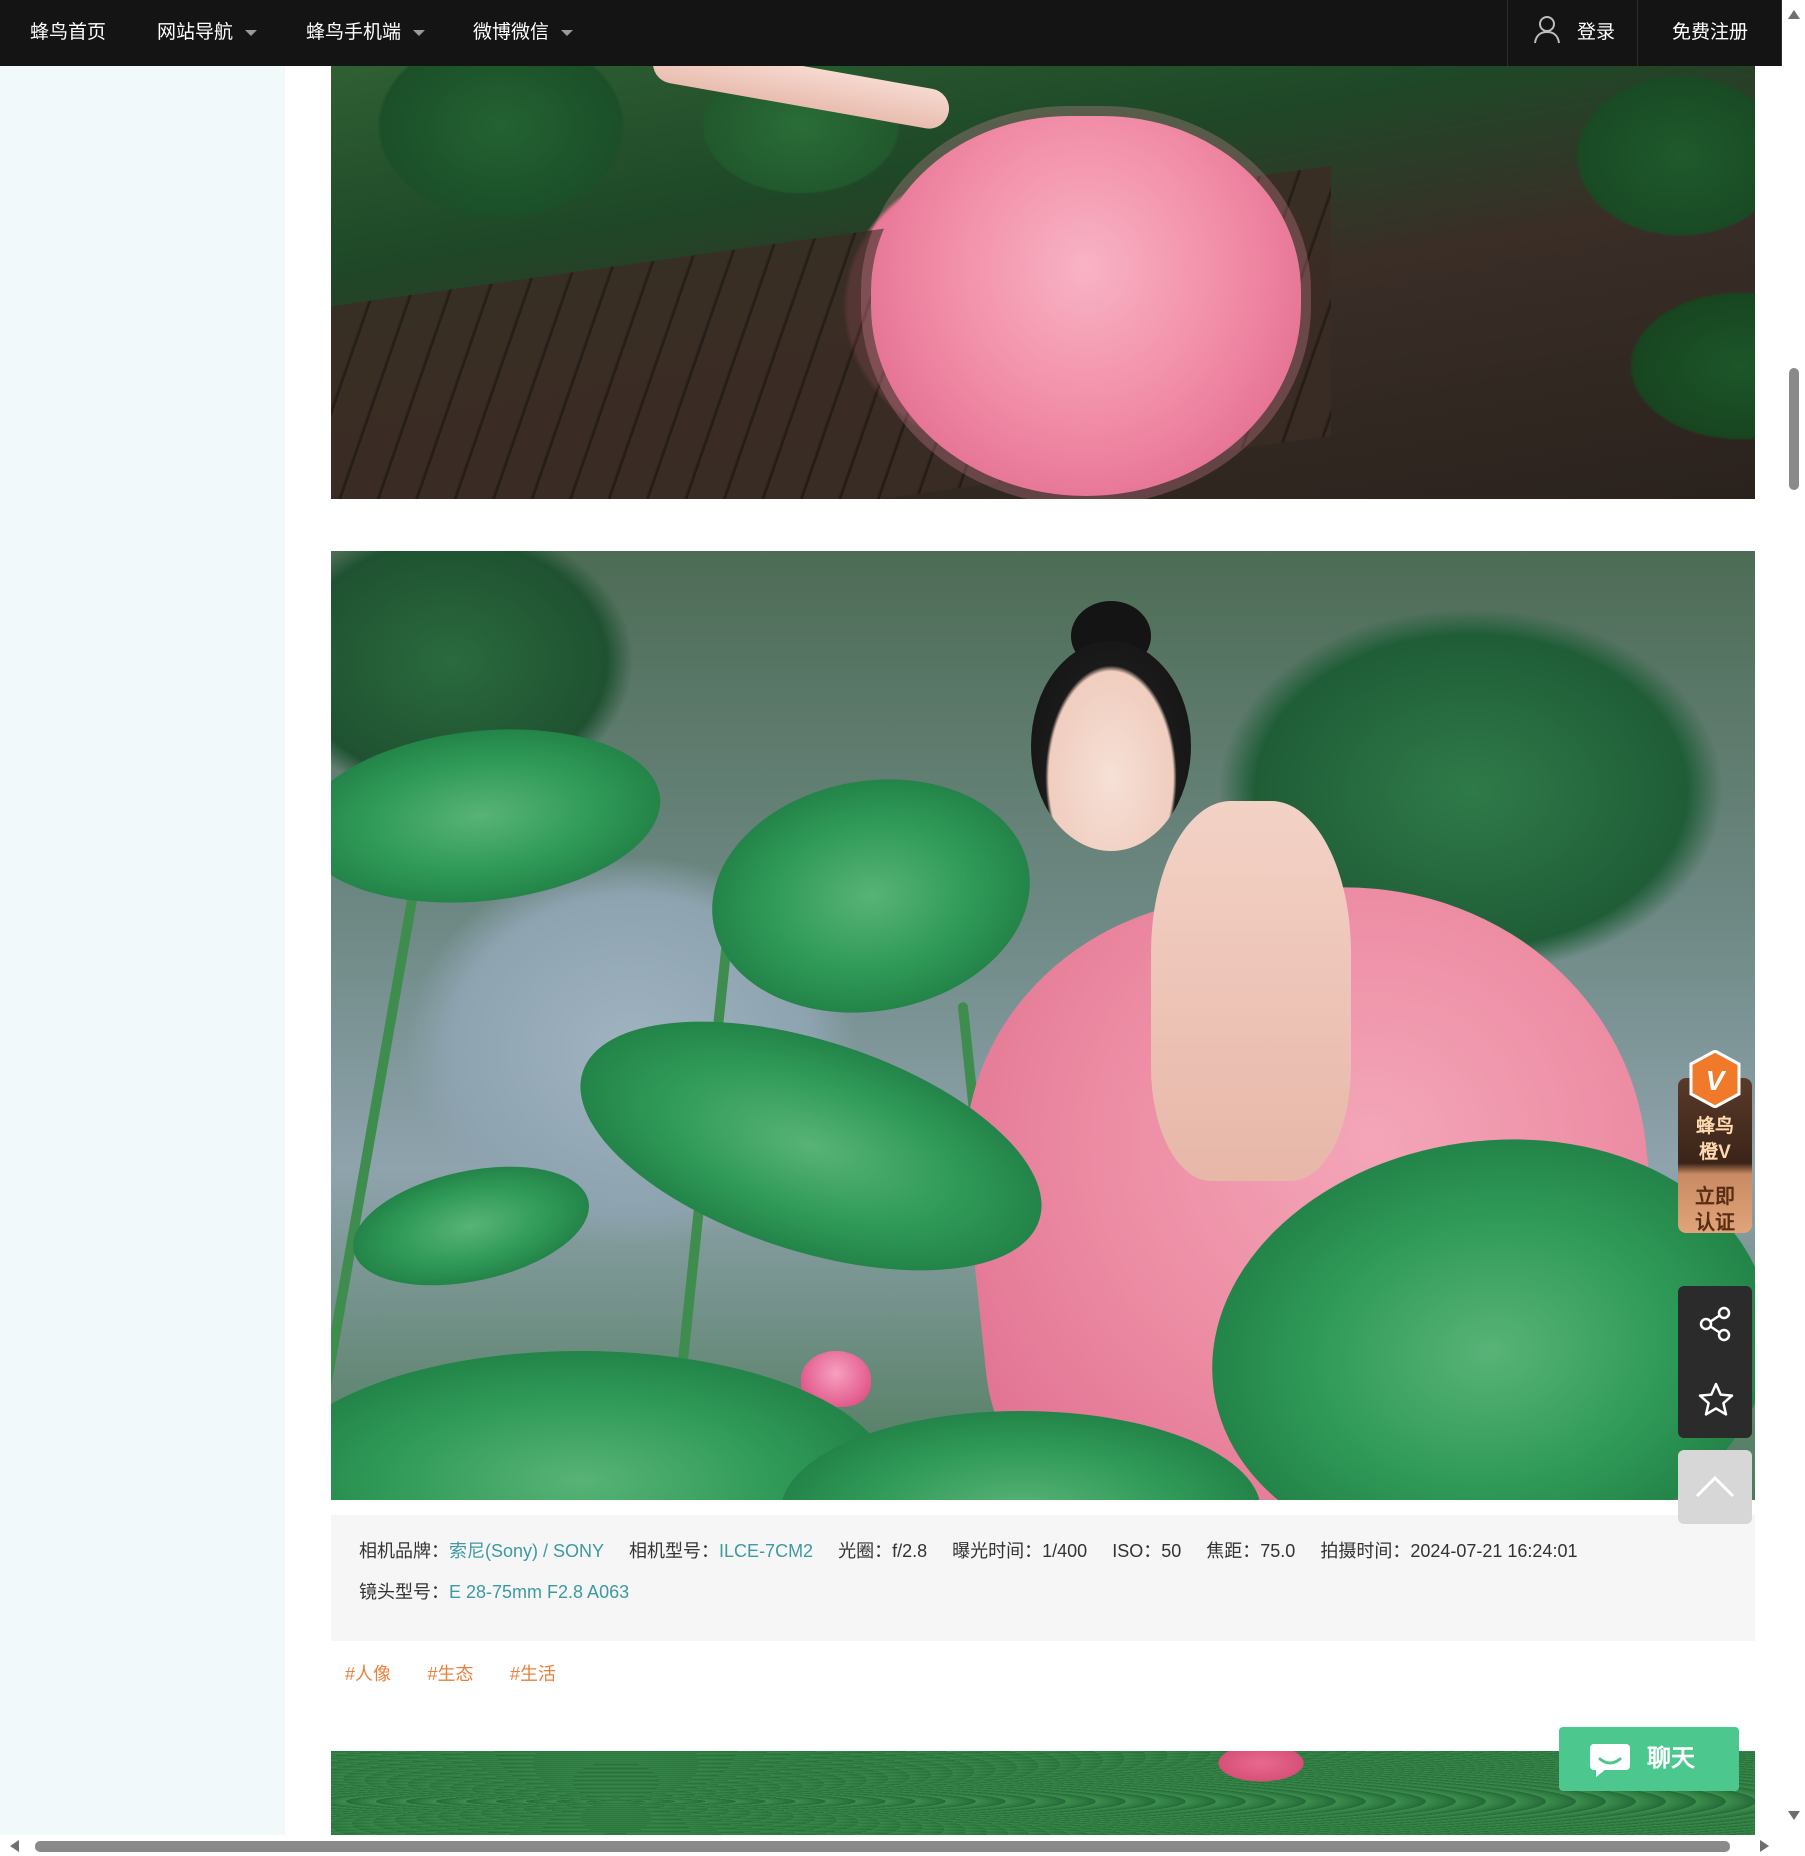 The height and width of the screenshot is (1856, 1805). I want to click on vip-cta-line1: 立即, so click(1715, 1197).